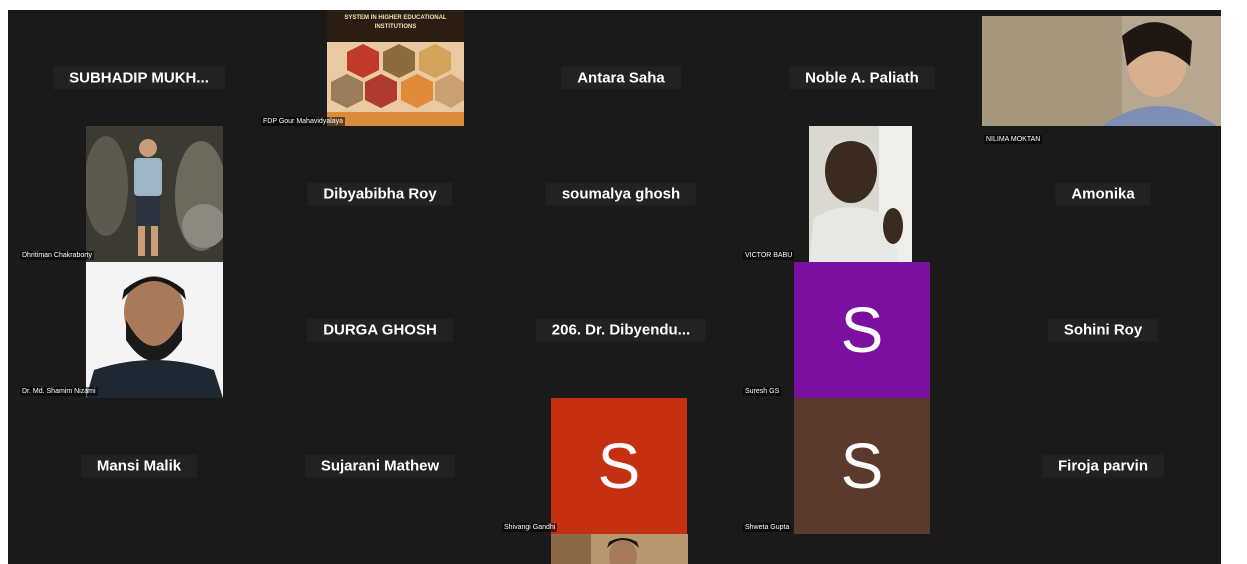 Image resolution: width=1247 pixels, height=564 pixels. I want to click on participant-name: VICTOR BABU, so click(769, 255).